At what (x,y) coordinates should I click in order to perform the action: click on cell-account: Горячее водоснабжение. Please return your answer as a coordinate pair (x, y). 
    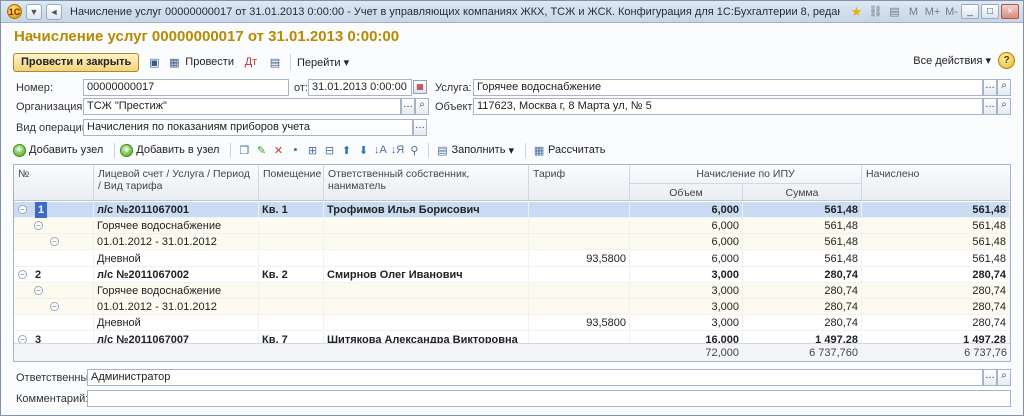
    Looking at the image, I should click on (176, 226).